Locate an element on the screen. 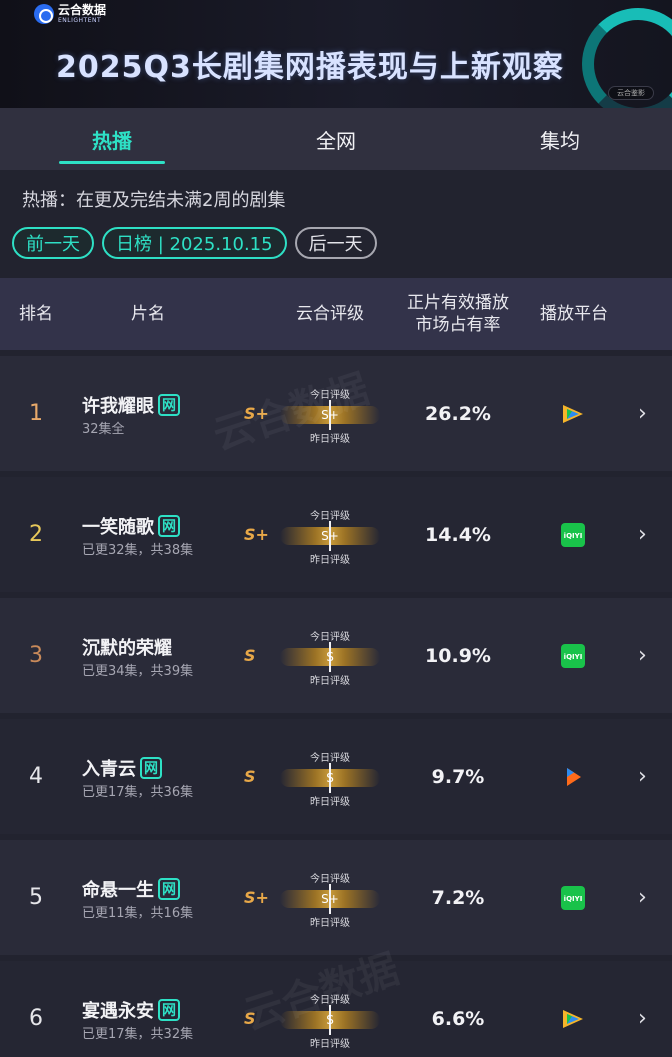 The height and width of the screenshot is (1057, 672). table-row: 1 许我耀眼网 32集全 S+ 今日评级 S+ 昨日评级 26.2% › is located at coordinates (336, 413).